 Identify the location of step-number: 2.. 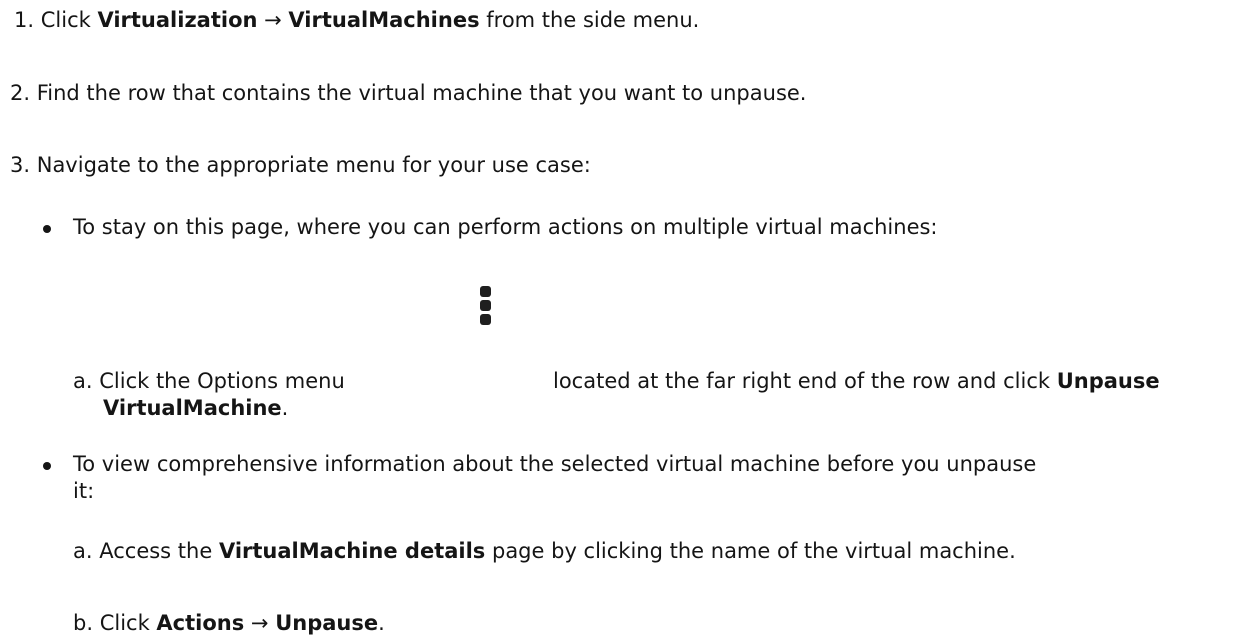
(20, 93).